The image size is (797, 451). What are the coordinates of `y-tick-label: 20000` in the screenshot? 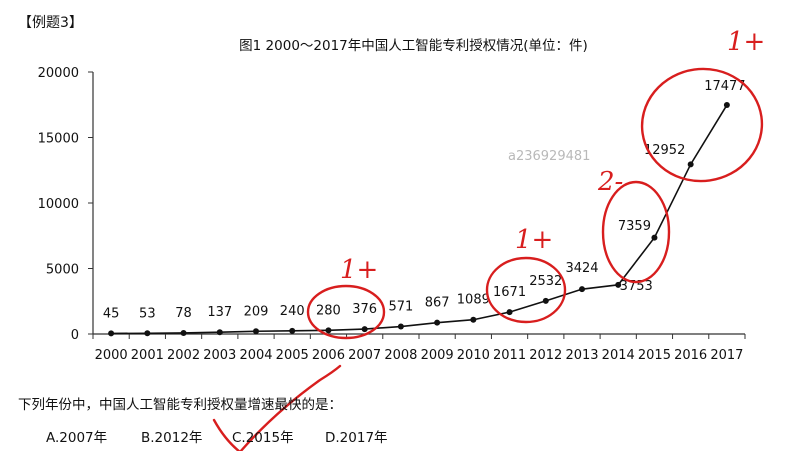 It's located at (58, 73).